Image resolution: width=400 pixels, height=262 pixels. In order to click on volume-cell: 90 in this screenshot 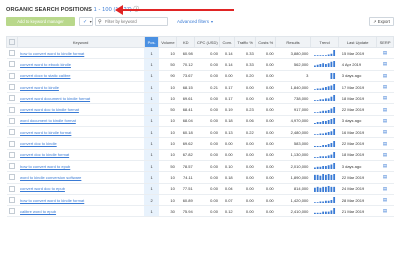, I will do `click(167, 76)`.